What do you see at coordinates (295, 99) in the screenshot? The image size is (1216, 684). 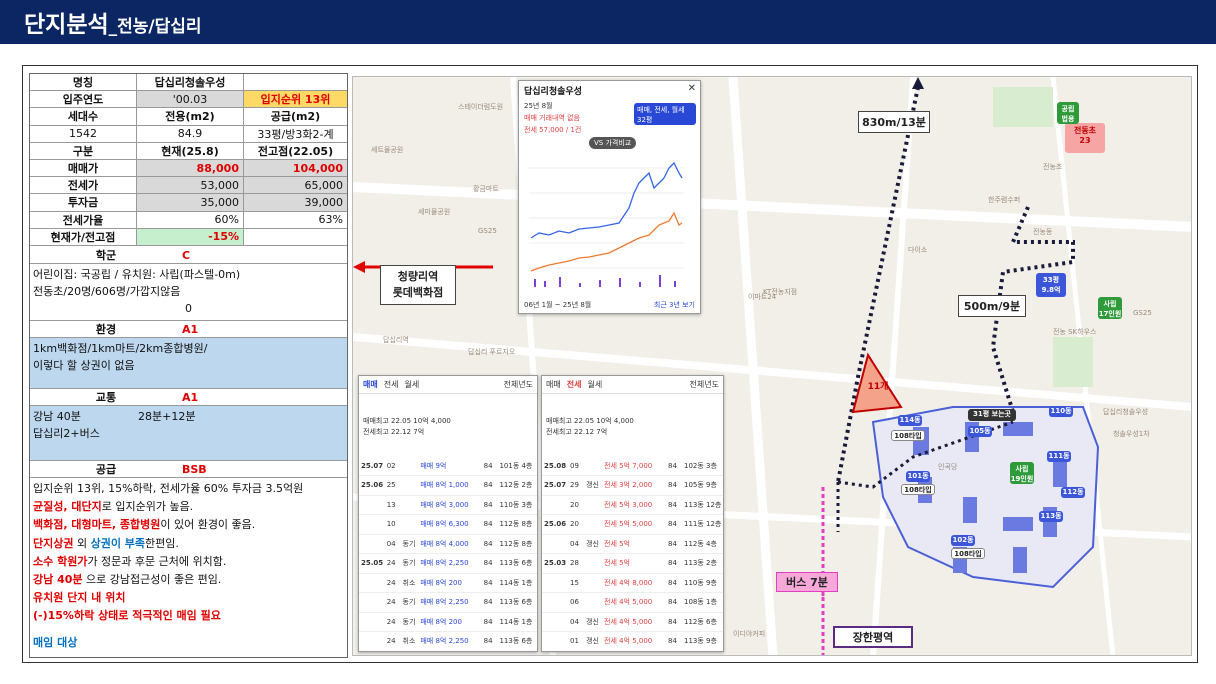 I see `cell-rank: 입지순위 13위` at bounding box center [295, 99].